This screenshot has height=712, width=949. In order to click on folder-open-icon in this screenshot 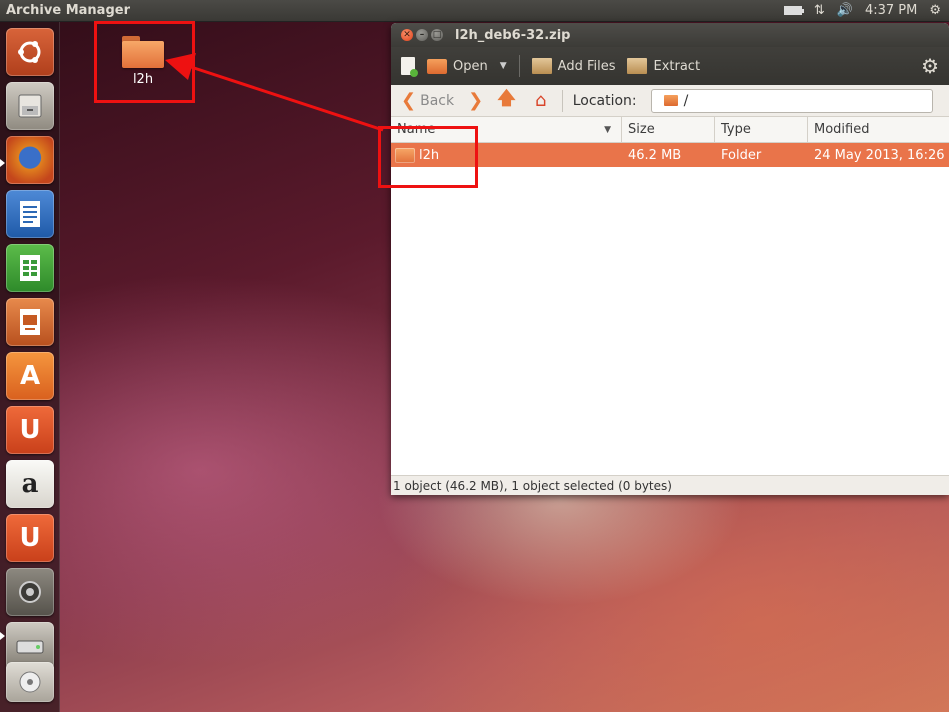, I will do `click(437, 66)`.